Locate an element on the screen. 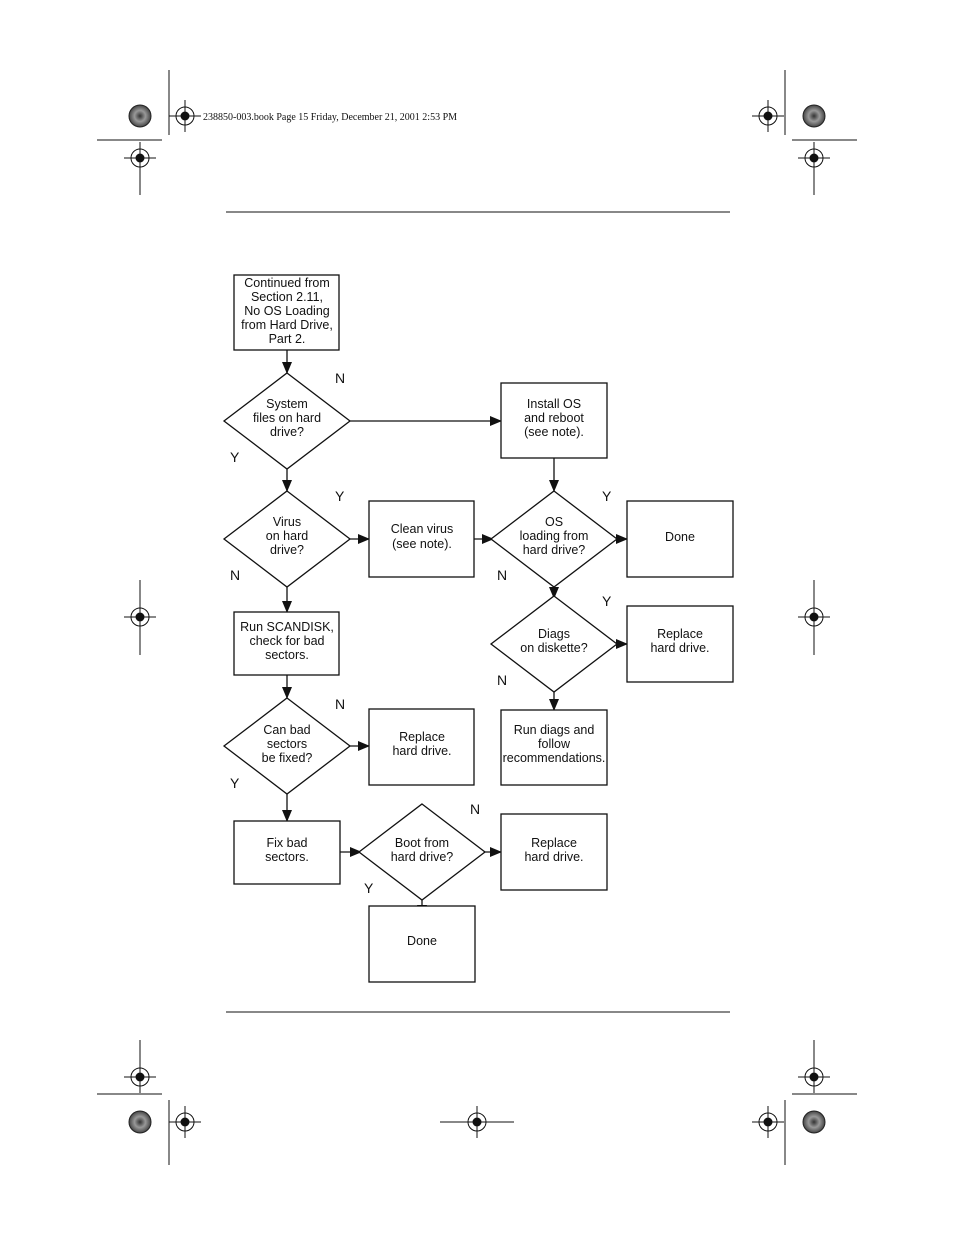 The height and width of the screenshot is (1235, 954). node-replace-3: Replace hard drive. is located at coordinates (554, 852).